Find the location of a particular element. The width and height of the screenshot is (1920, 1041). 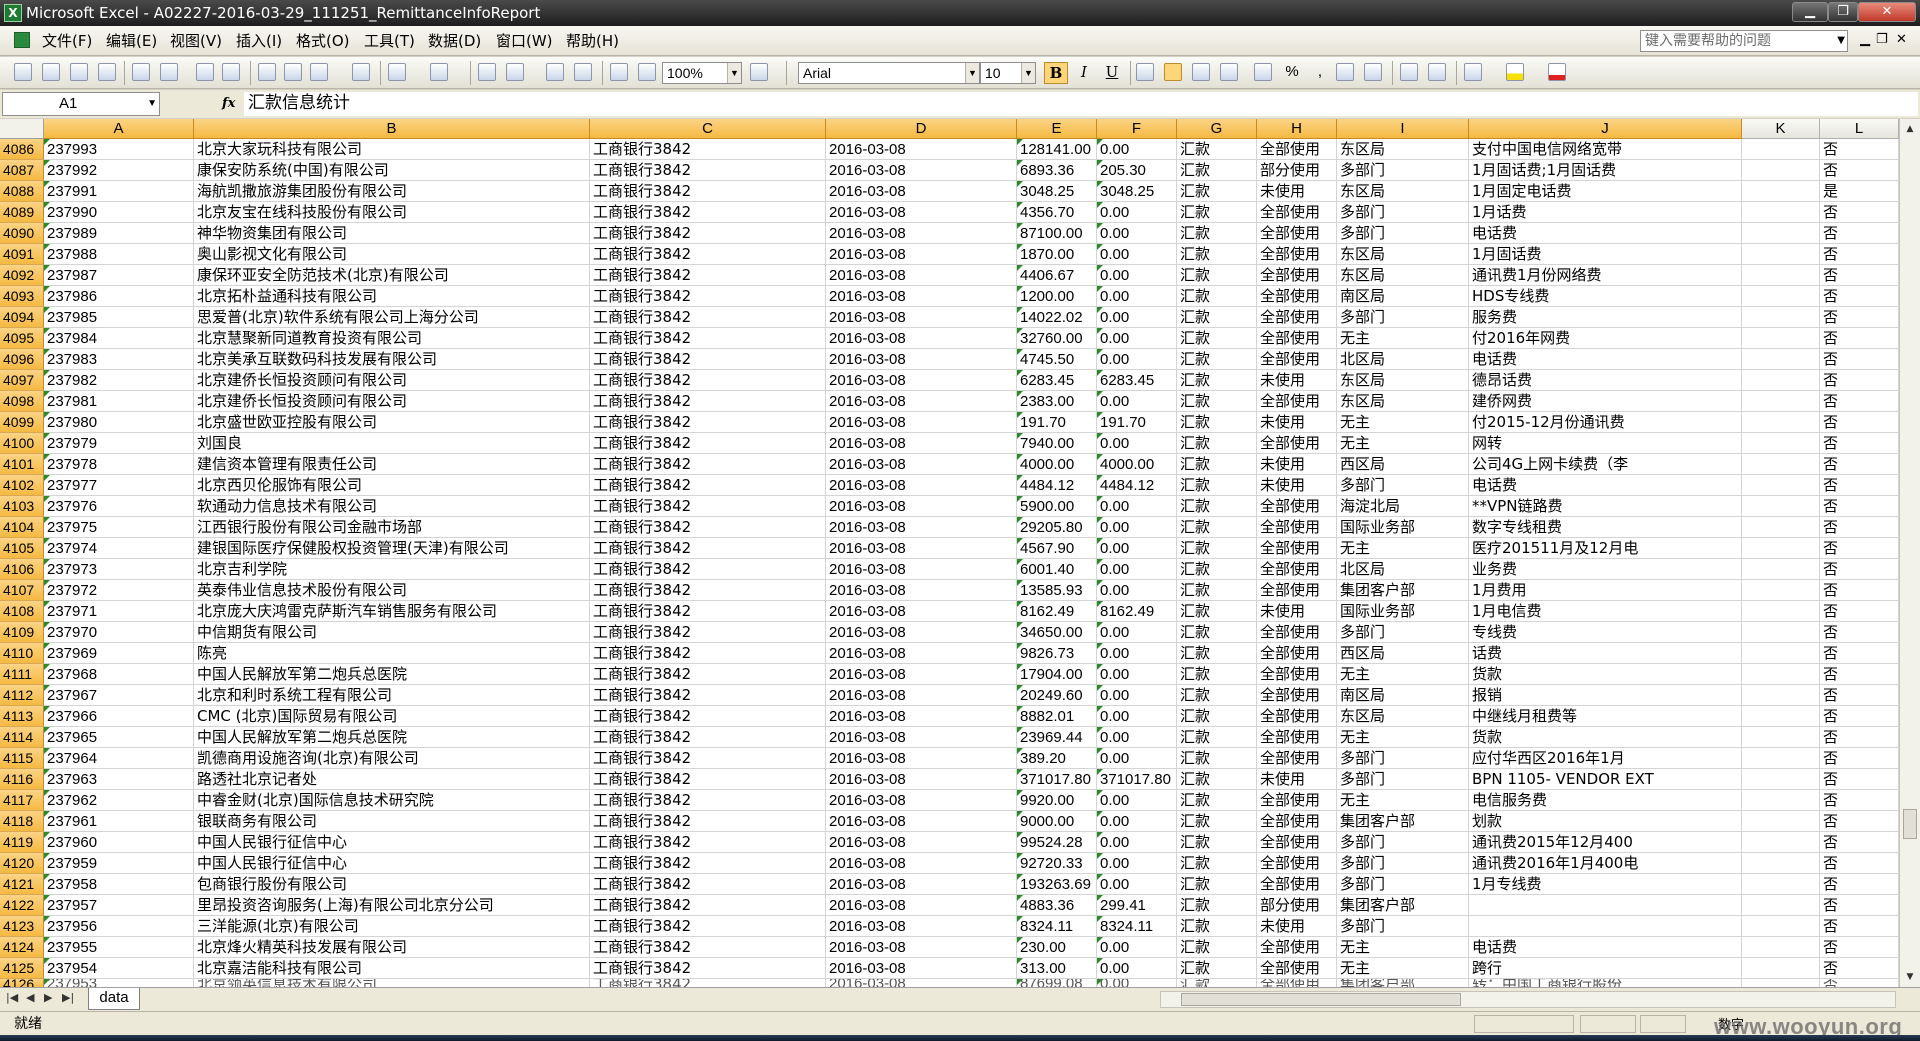

cell-b: 中国人民银行征信中心 is located at coordinates (392, 863).